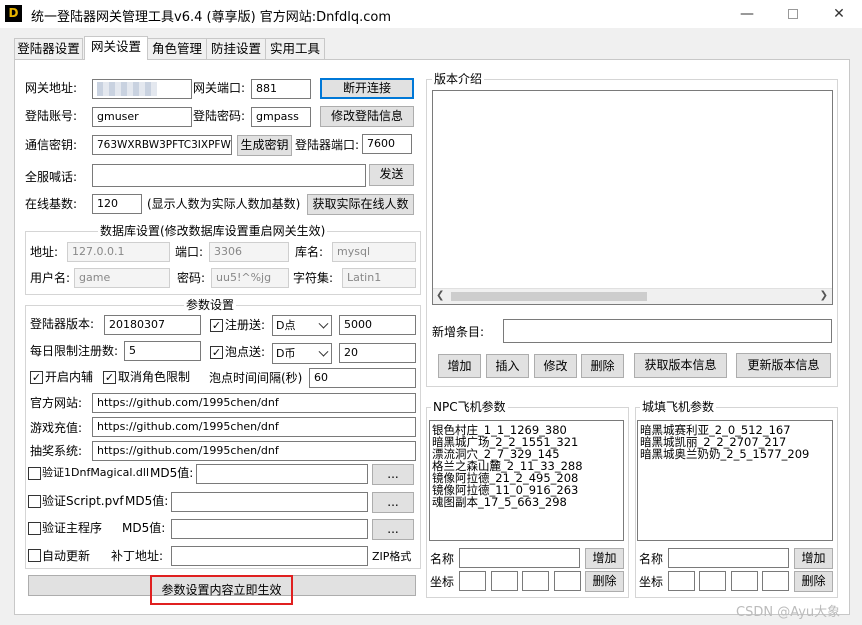  What do you see at coordinates (391, 175) in the screenshot?
I see `send-button: 发送` at bounding box center [391, 175].